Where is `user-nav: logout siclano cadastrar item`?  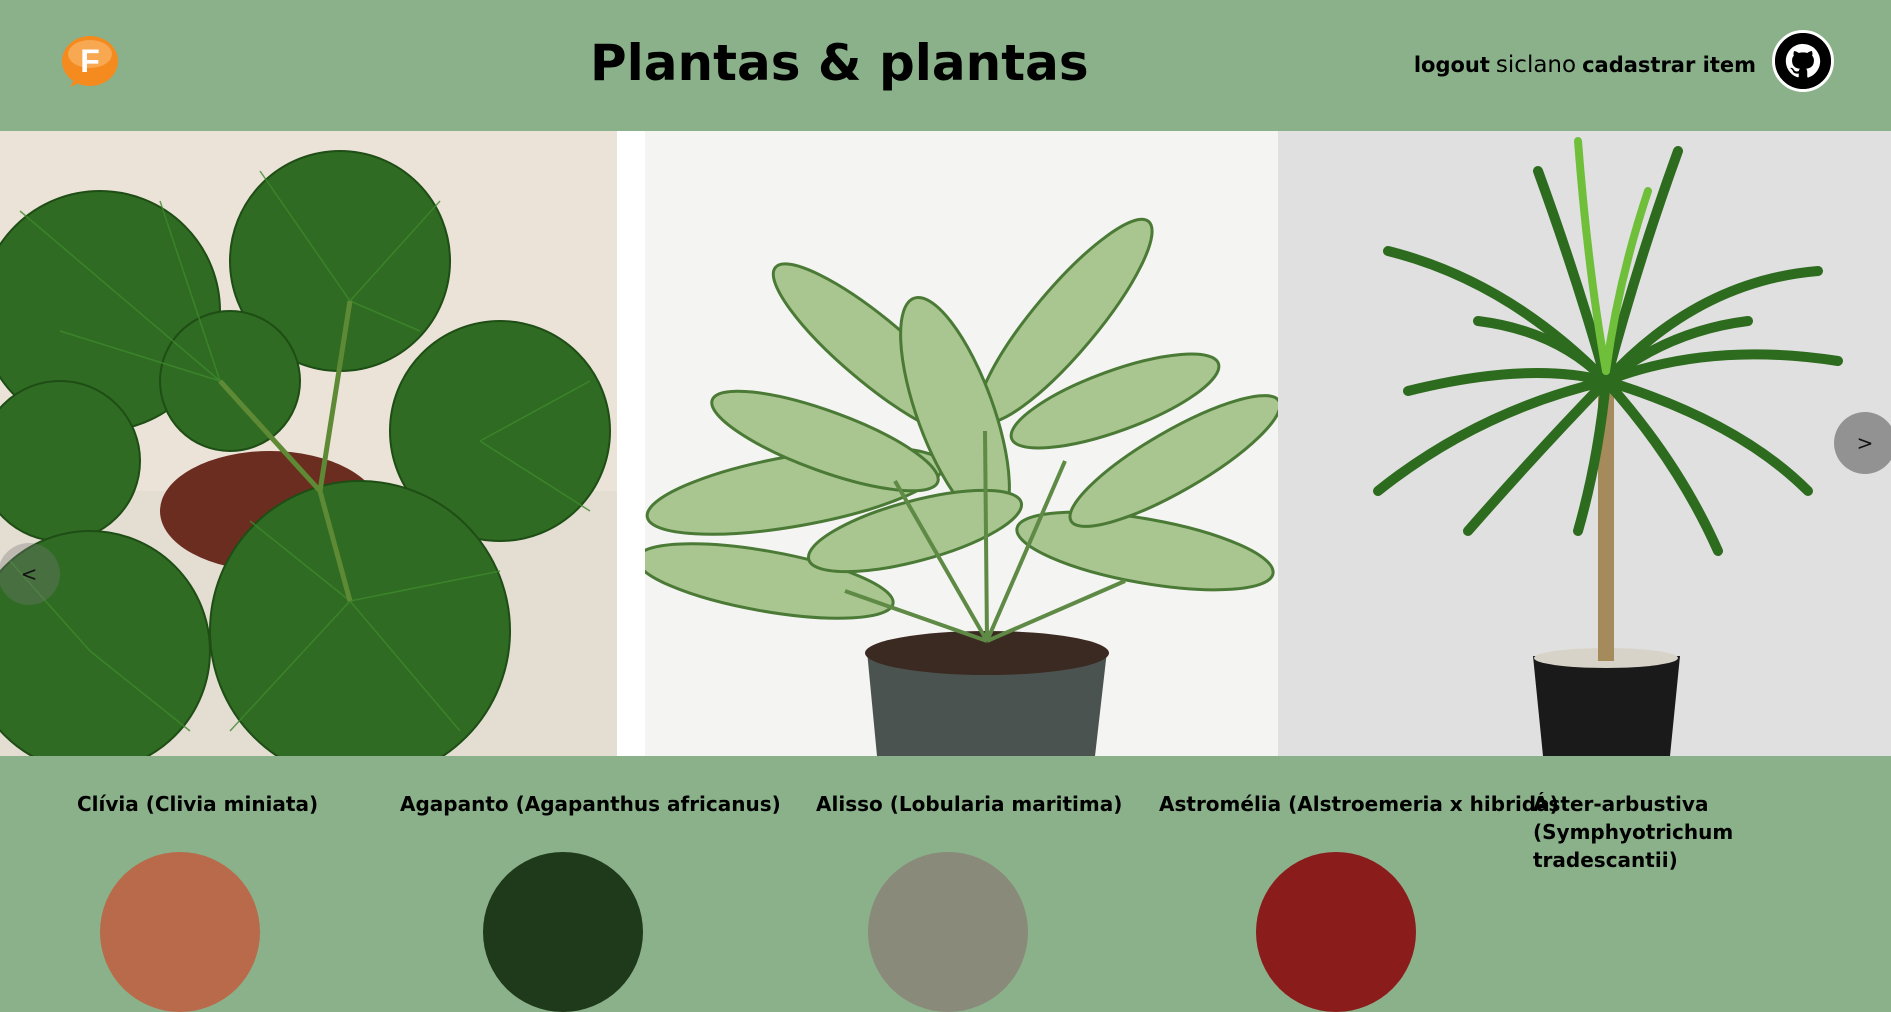
user-nav: logout siclano cadastrar item is located at coordinates (1585, 65).